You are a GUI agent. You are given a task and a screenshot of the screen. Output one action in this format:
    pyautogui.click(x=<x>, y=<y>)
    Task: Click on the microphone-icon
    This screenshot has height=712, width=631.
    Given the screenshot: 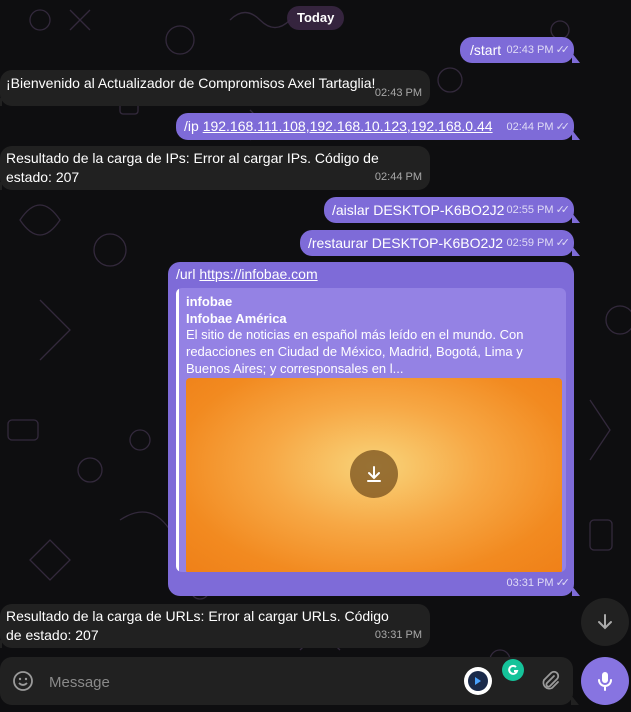 What is the action you would take?
    pyautogui.click(x=605, y=681)
    